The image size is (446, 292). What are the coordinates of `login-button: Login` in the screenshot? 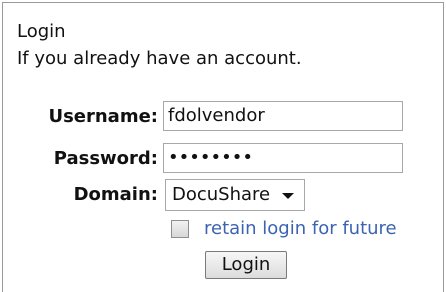 It's located at (246, 265).